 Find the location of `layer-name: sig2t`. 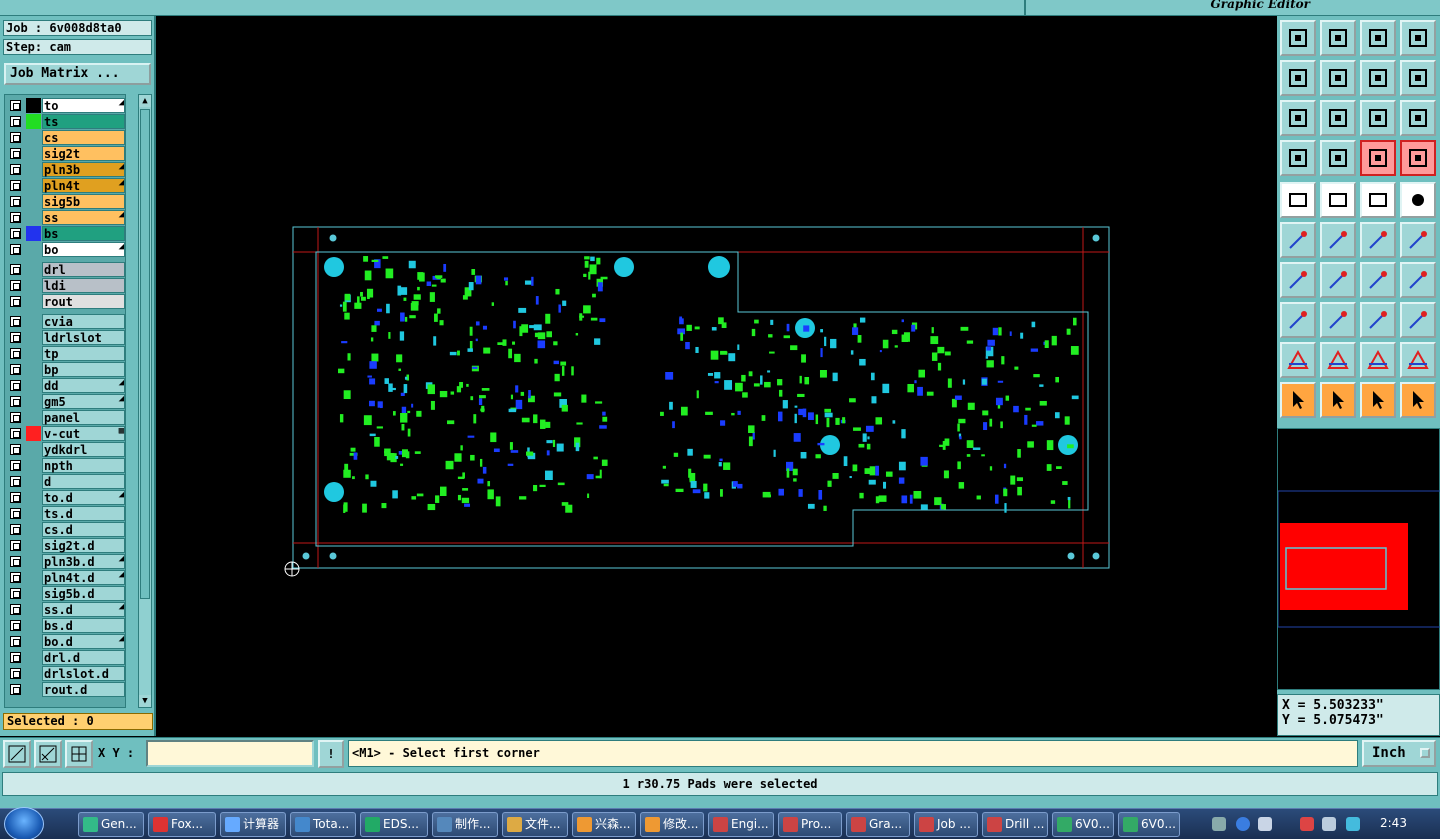

layer-name: sig2t is located at coordinates (83, 153).